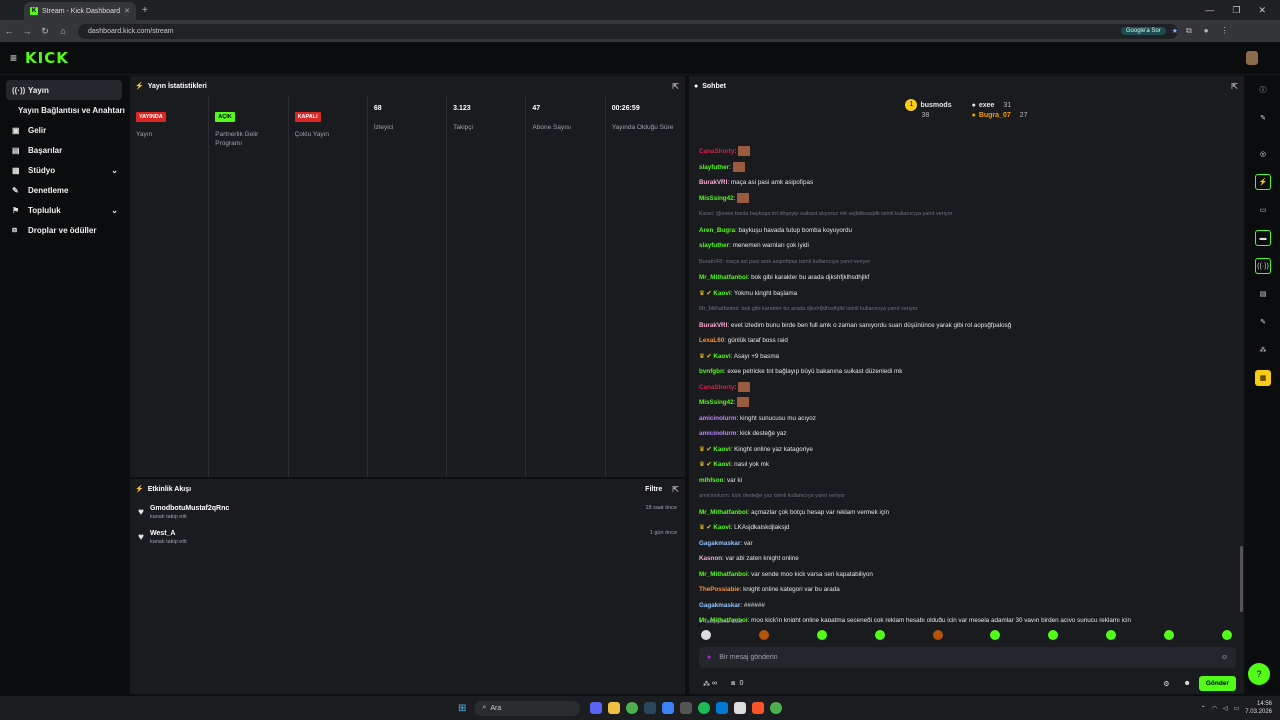  What do you see at coordinates (1263, 350) in the screenshot?
I see `nodes-icon: ⁂` at bounding box center [1263, 350].